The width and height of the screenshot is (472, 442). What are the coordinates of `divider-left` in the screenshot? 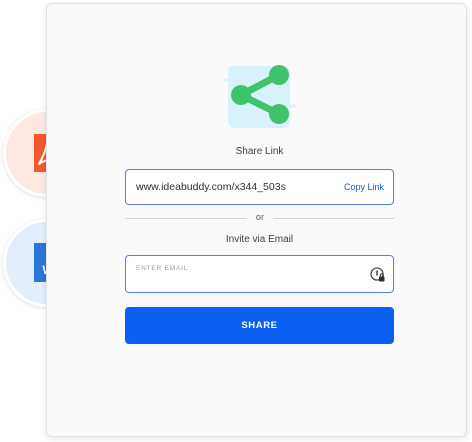 It's located at (186, 218).